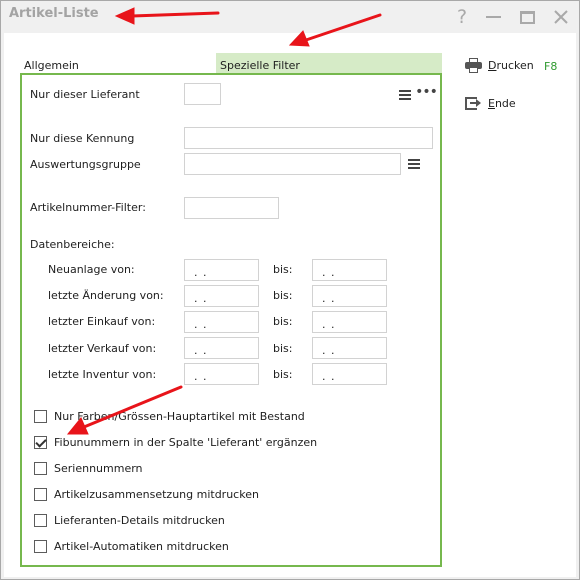  I want to click on neuanlage-to-label: bis:, so click(283, 269).